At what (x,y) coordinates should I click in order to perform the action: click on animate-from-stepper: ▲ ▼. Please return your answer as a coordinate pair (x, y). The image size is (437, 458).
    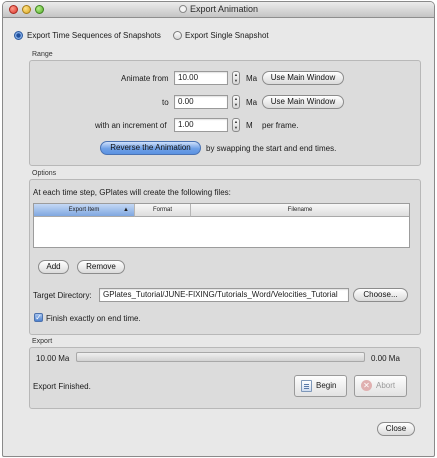
    Looking at the image, I should click on (236, 78).